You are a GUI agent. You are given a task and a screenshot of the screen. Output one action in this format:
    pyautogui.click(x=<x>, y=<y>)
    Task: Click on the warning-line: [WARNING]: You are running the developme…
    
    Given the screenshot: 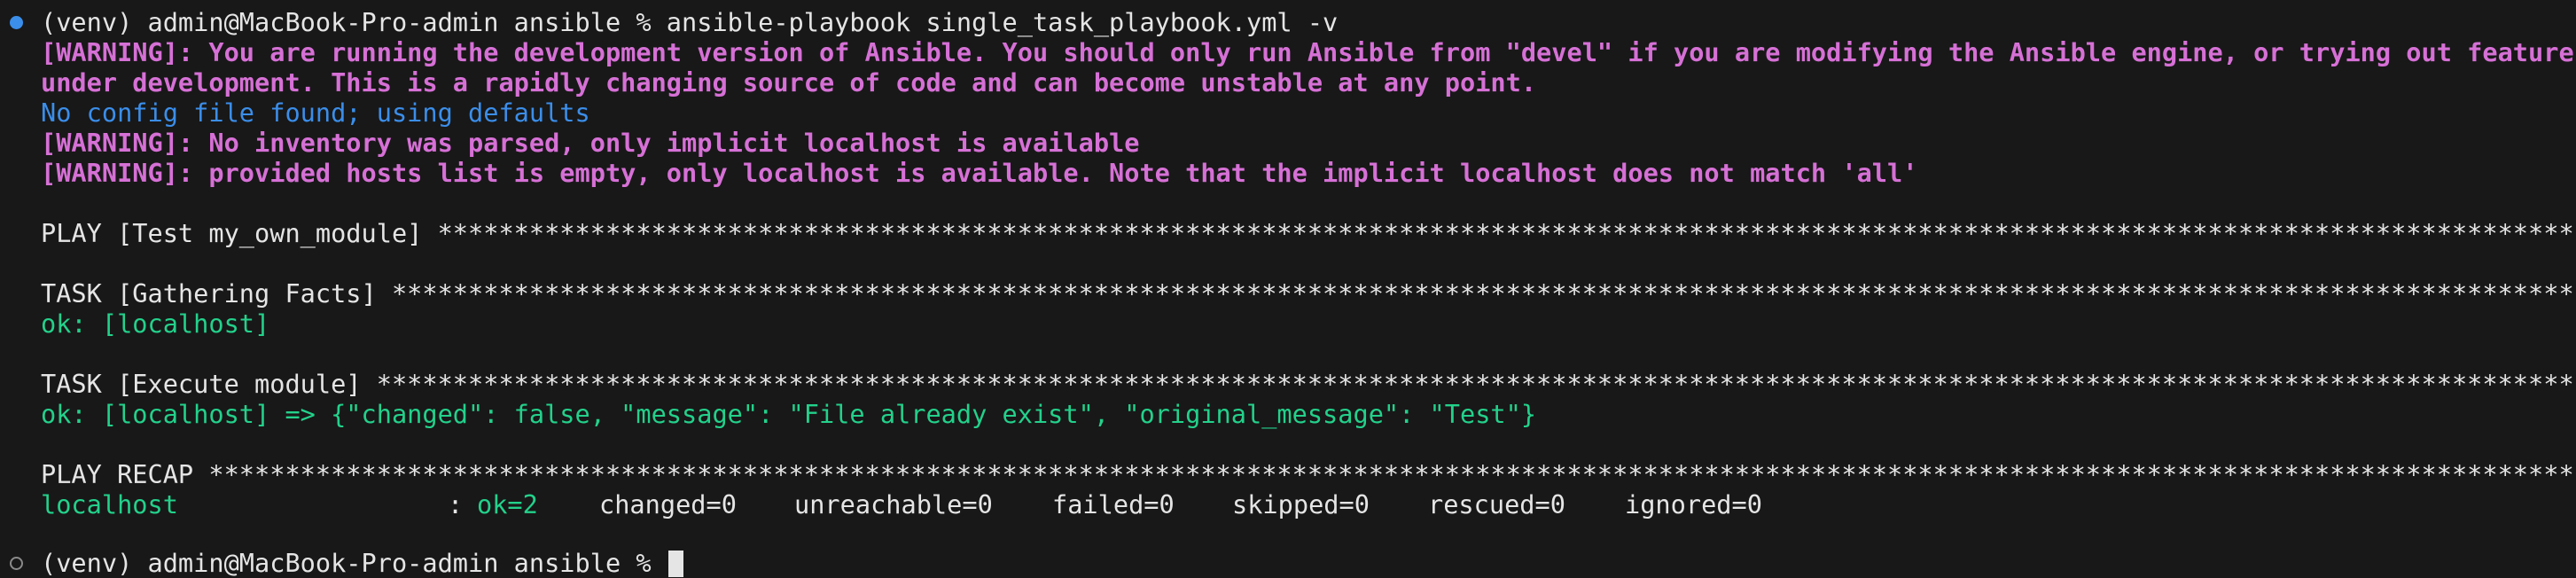 What is the action you would take?
    pyautogui.click(x=1288, y=52)
    